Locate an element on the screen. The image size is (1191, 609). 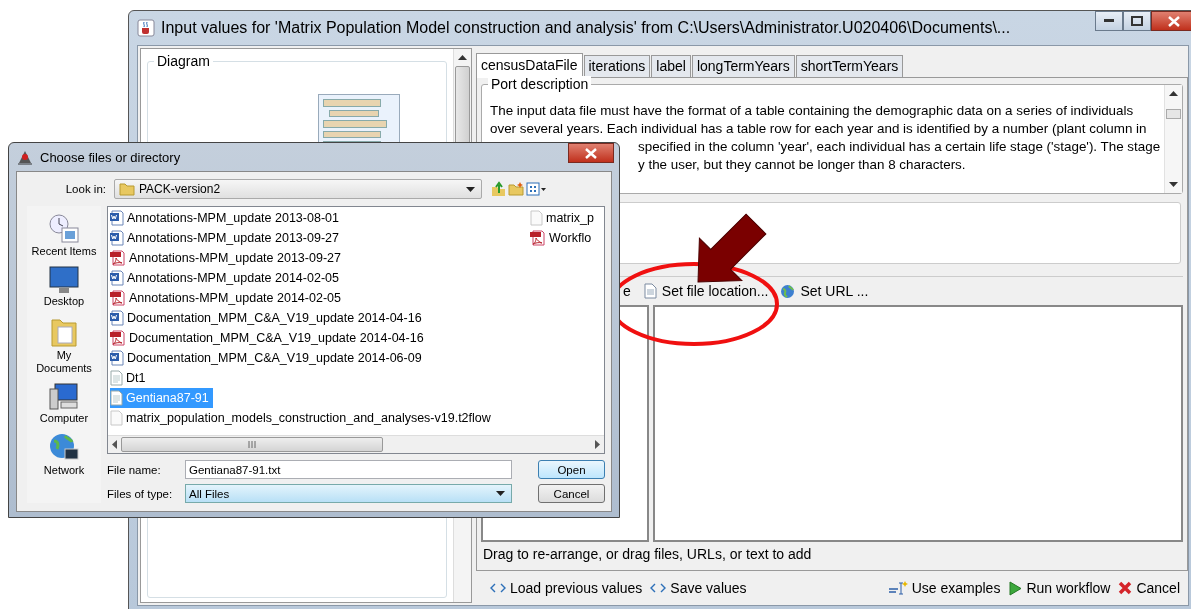
vertical-scrollbar is located at coordinates (1173, 139).